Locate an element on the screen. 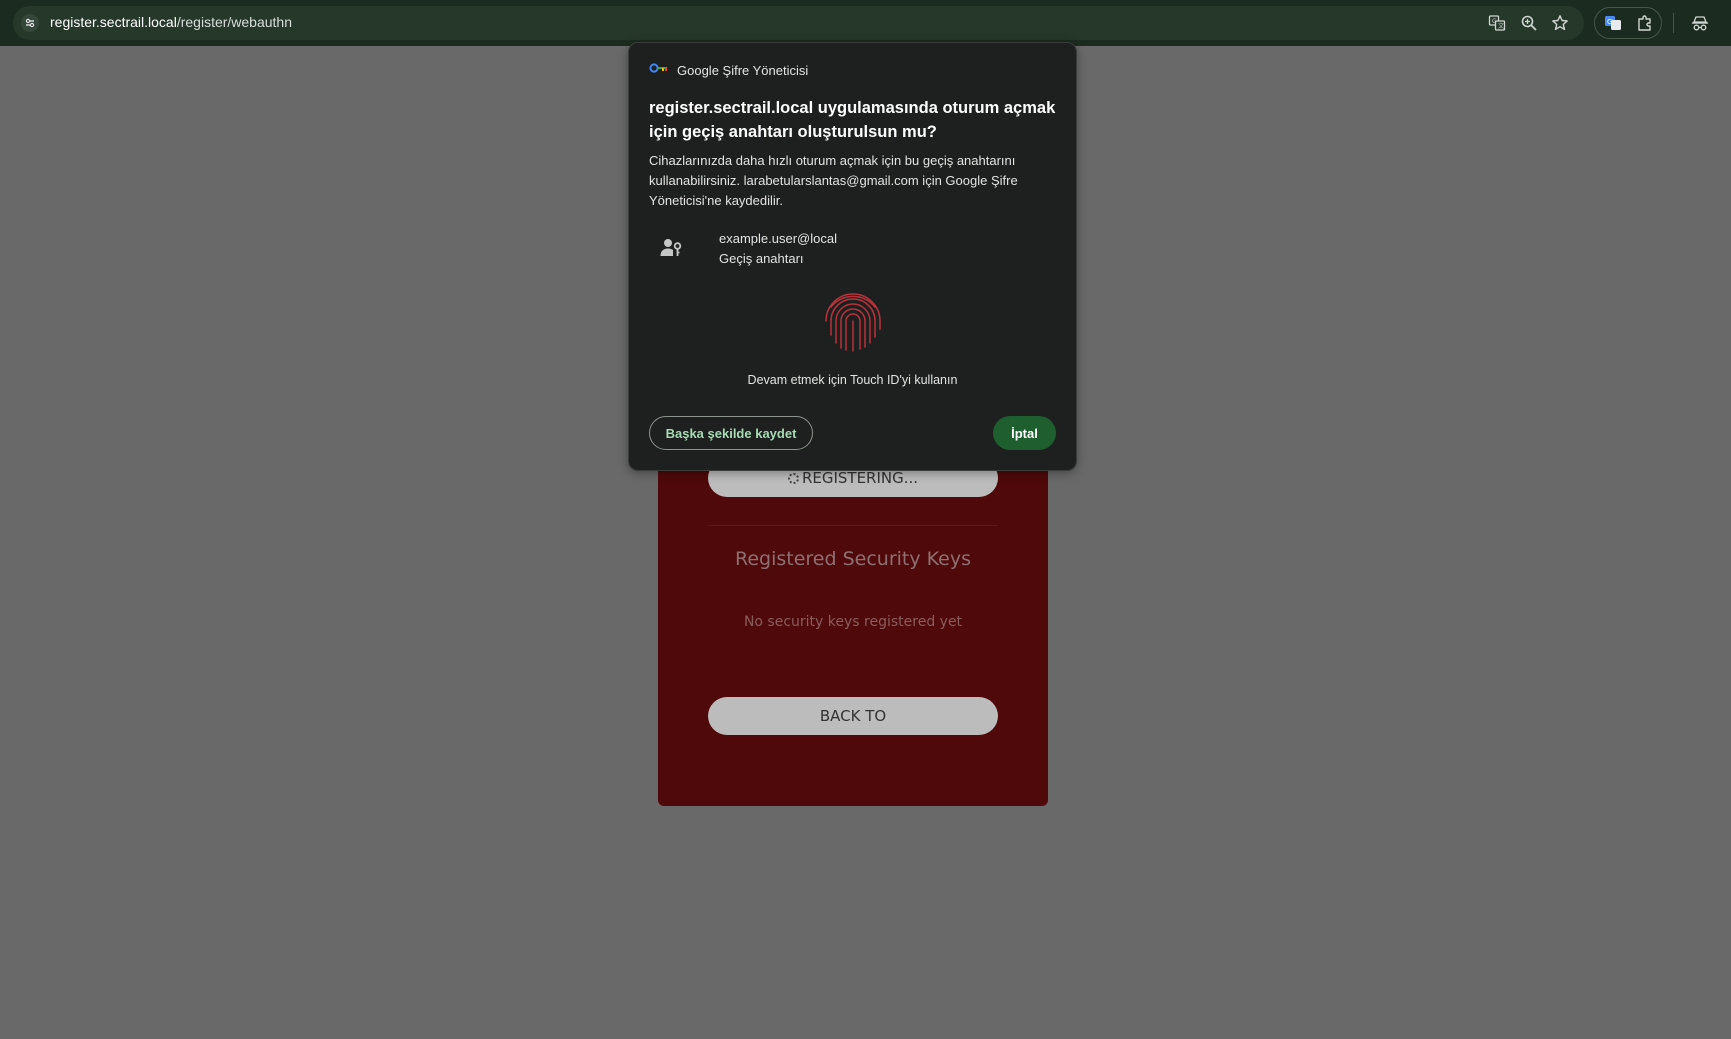  save-another-way-button: Başka şekilde kaydet is located at coordinates (731, 433).